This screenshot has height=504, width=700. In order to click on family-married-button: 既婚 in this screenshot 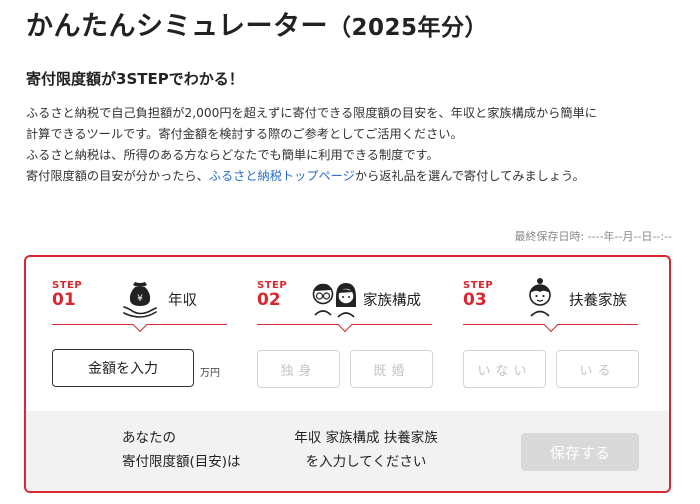, I will do `click(391, 369)`.